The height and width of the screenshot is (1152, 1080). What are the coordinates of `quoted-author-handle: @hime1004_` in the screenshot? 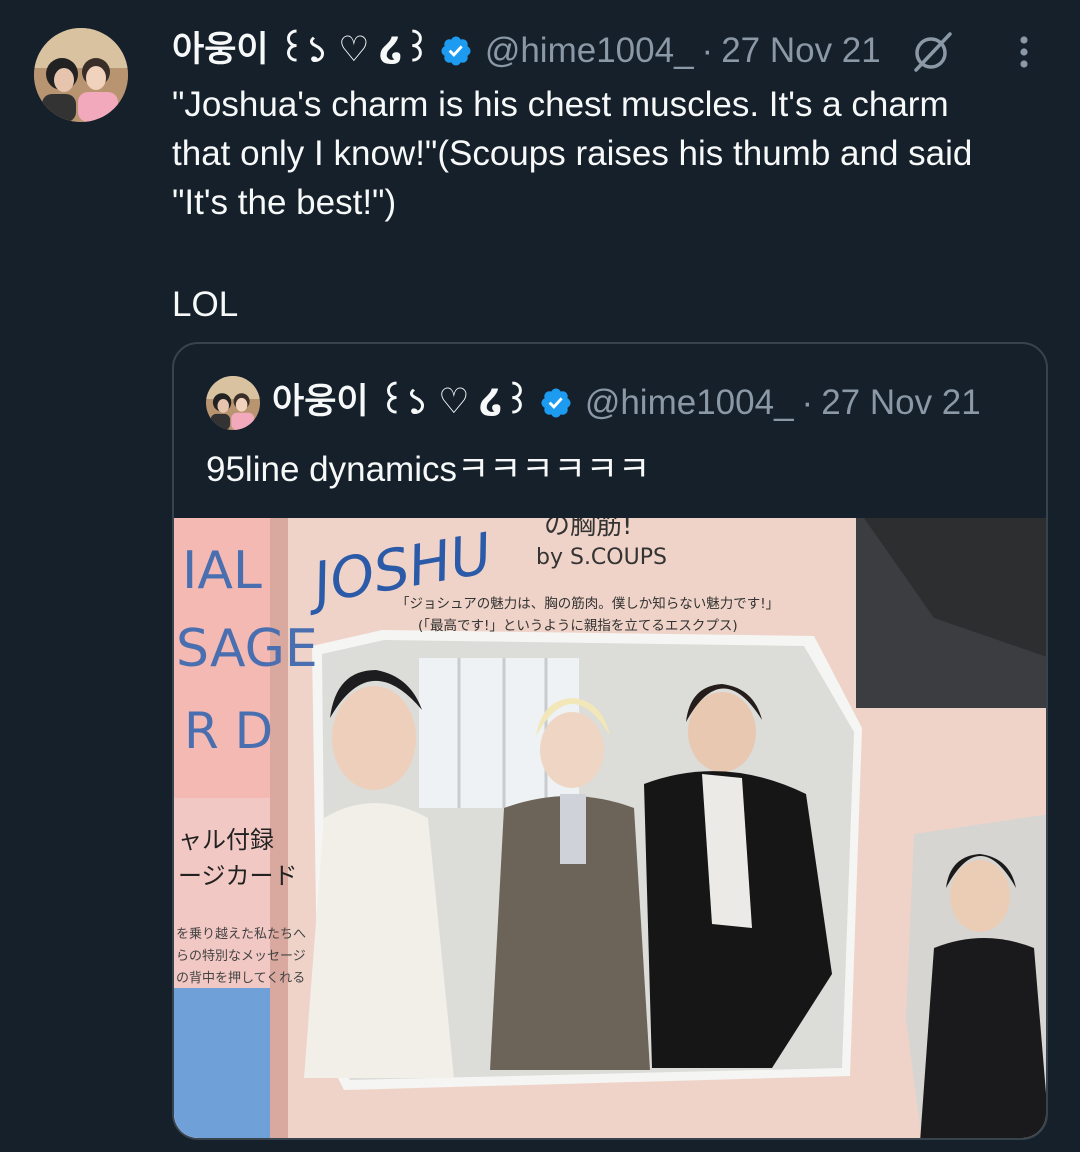 It's located at (689, 403).